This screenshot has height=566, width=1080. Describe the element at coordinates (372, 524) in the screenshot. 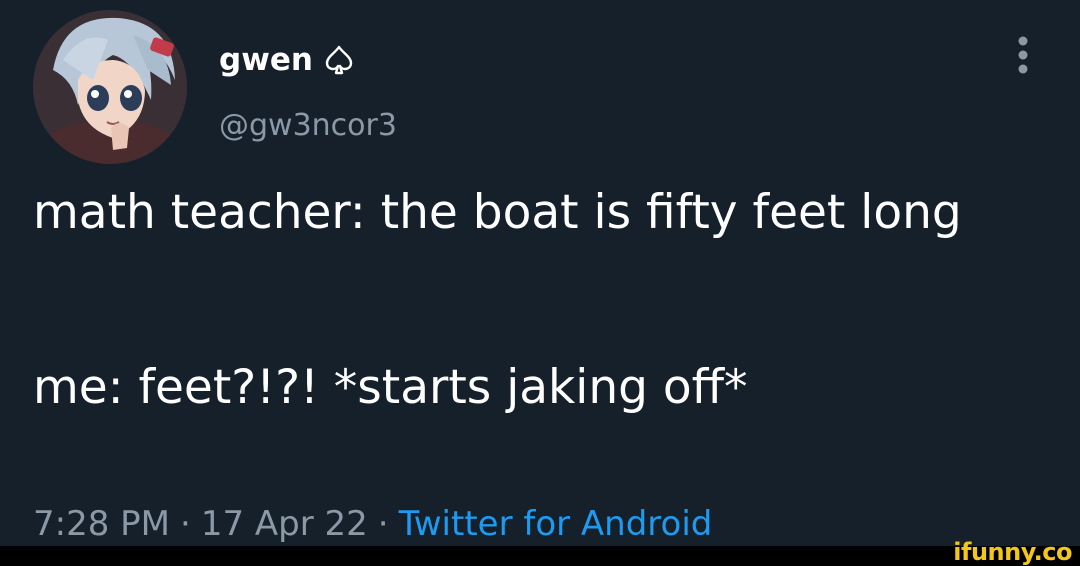

I see `tweet-meta: 7:28 PM · 17 Apr 22 · Twitter for Android` at that location.